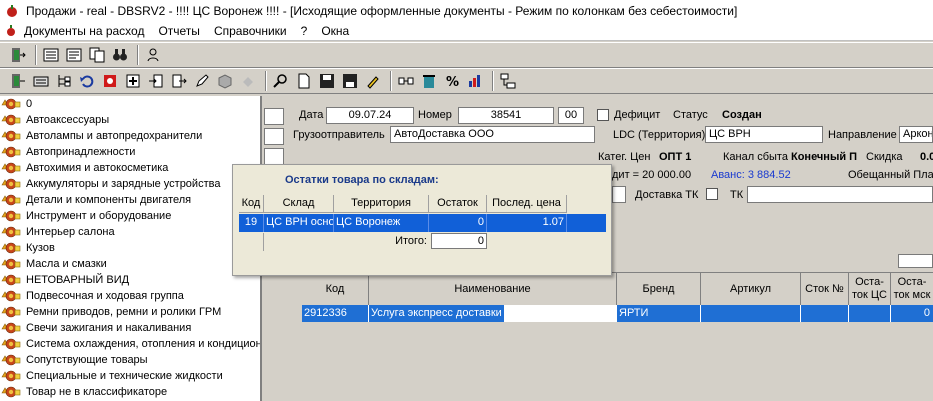 This screenshot has width=933, height=401. I want to click on table-row: 2912336 Услуга экспресс доставки ЯРТИ 0, so click(617, 313).